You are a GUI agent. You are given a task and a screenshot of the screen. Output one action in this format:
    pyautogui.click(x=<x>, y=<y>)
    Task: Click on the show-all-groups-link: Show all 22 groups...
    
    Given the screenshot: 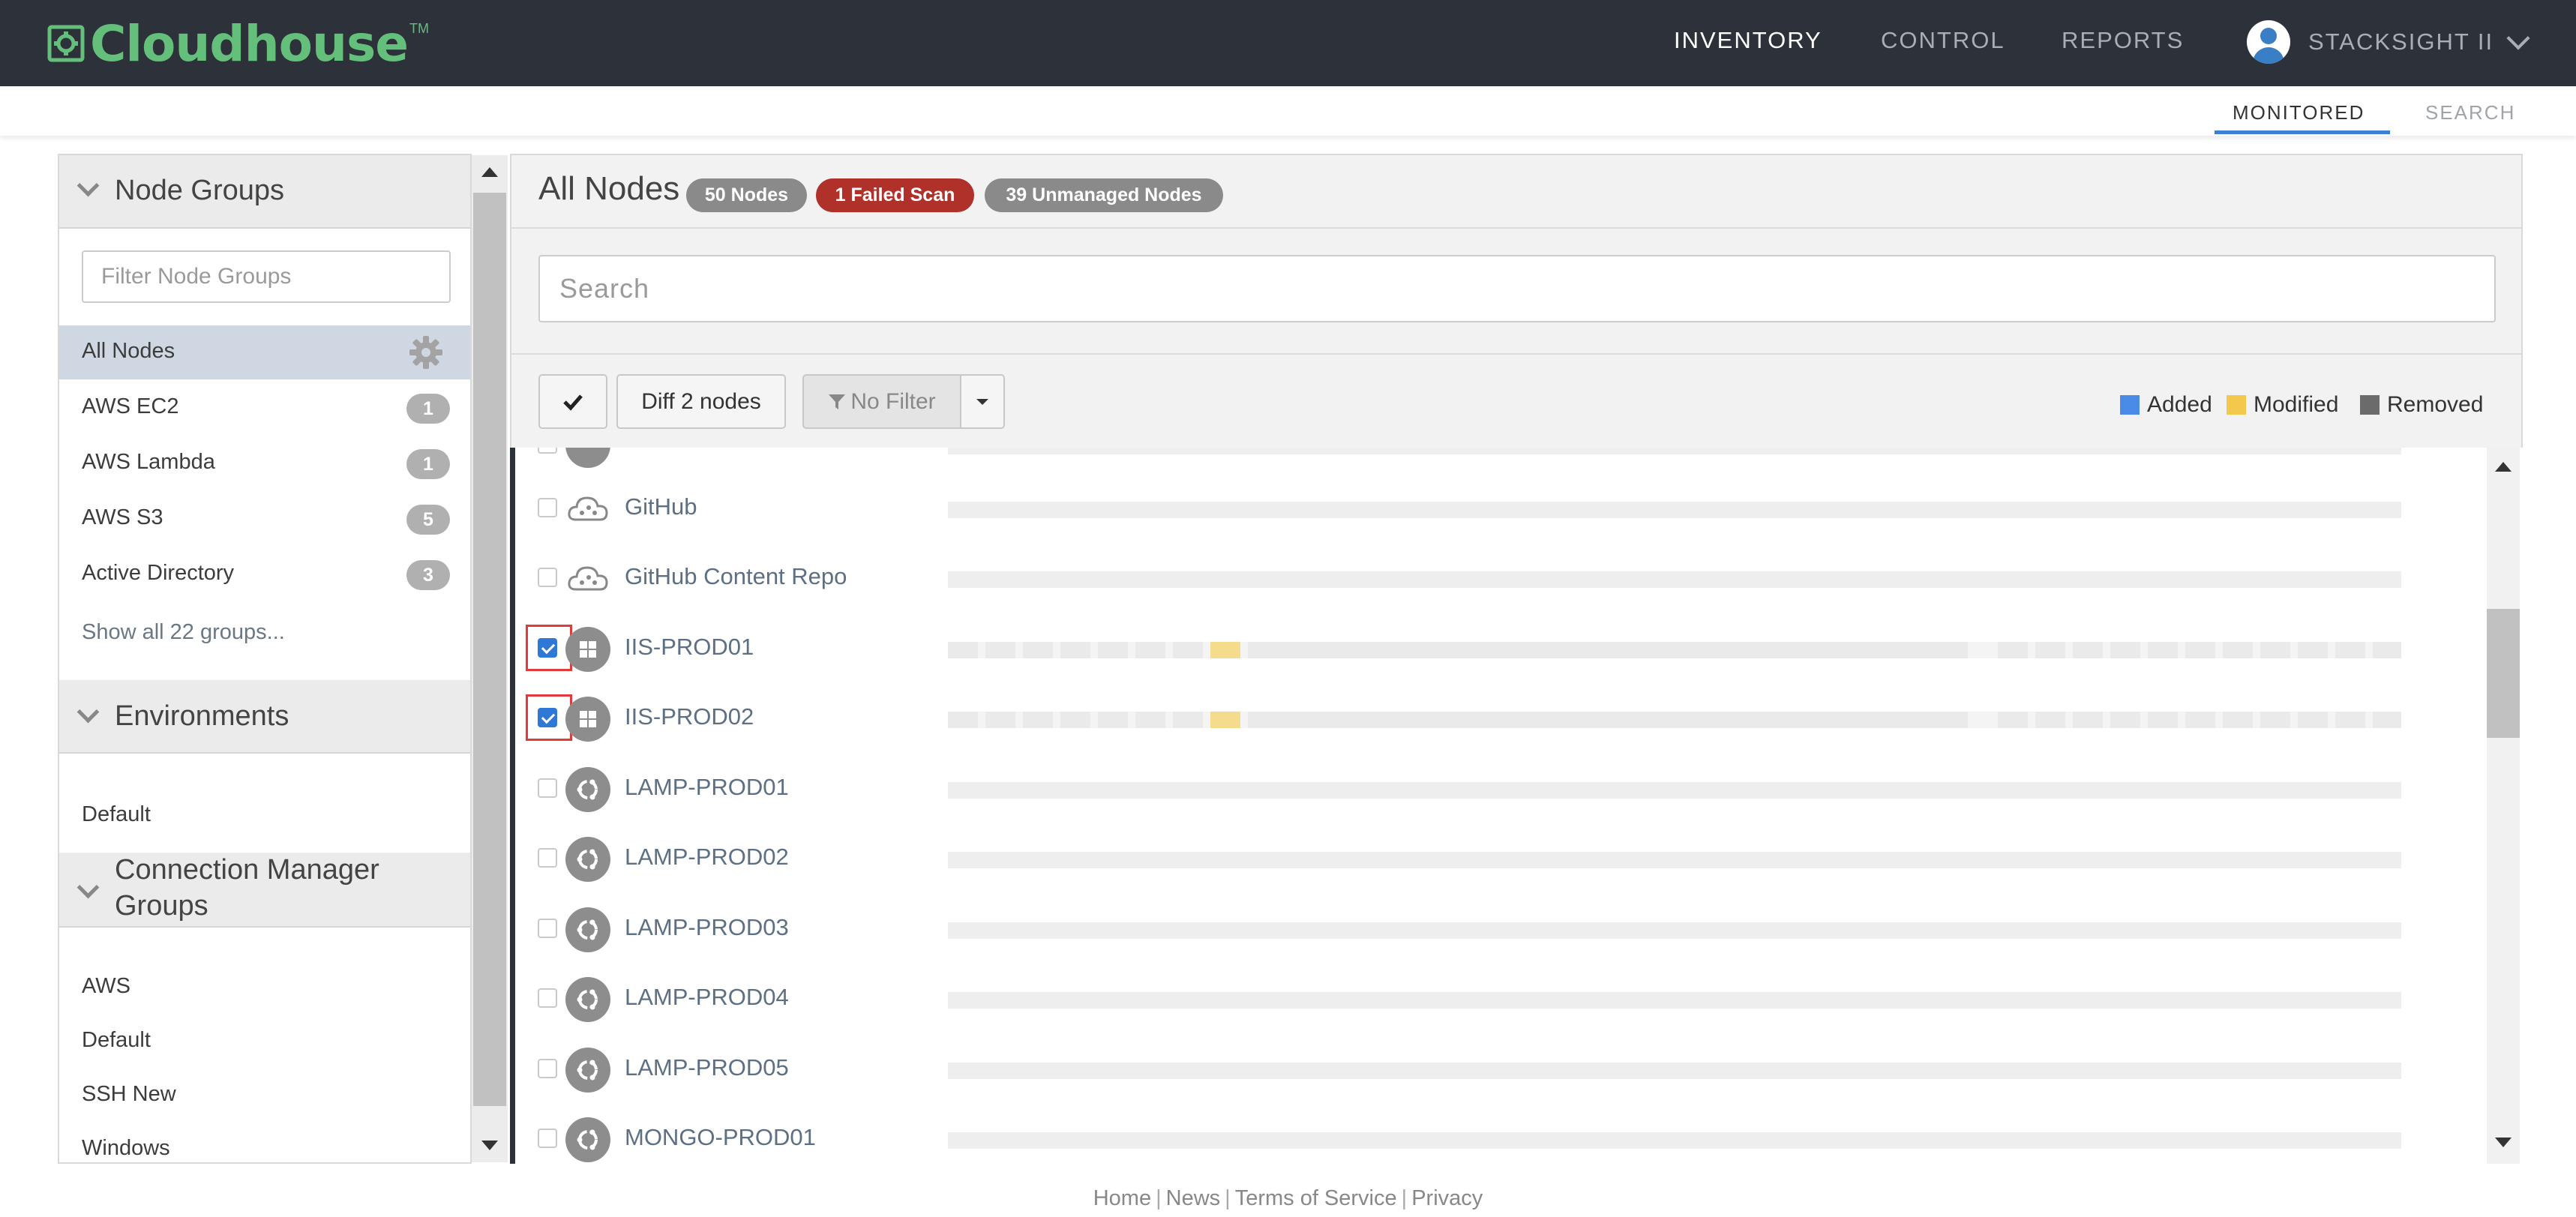 What is the action you would take?
    pyautogui.click(x=184, y=632)
    